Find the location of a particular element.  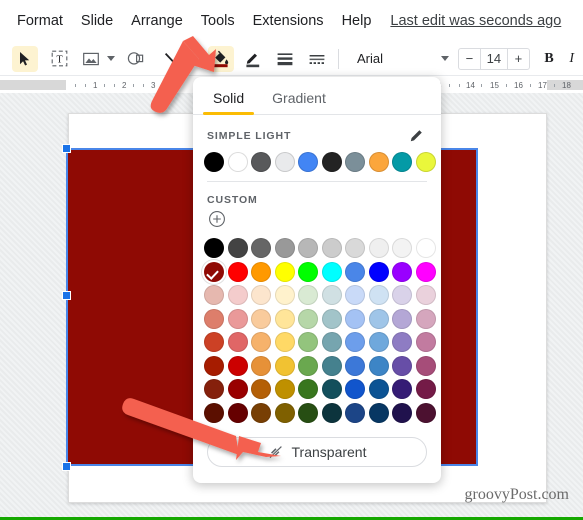

color-swatch-r2-c9 is located at coordinates (425, 295).